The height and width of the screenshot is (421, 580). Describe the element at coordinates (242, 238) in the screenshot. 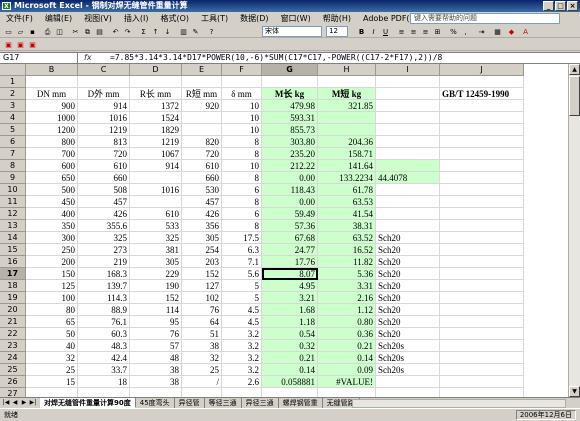

I see `cell-f14: 17.5` at that location.